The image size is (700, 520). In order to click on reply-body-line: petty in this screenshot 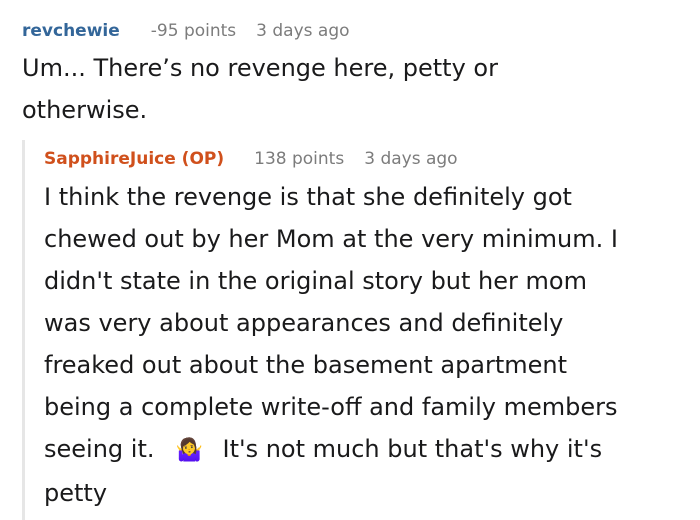, I will do `click(76, 493)`.